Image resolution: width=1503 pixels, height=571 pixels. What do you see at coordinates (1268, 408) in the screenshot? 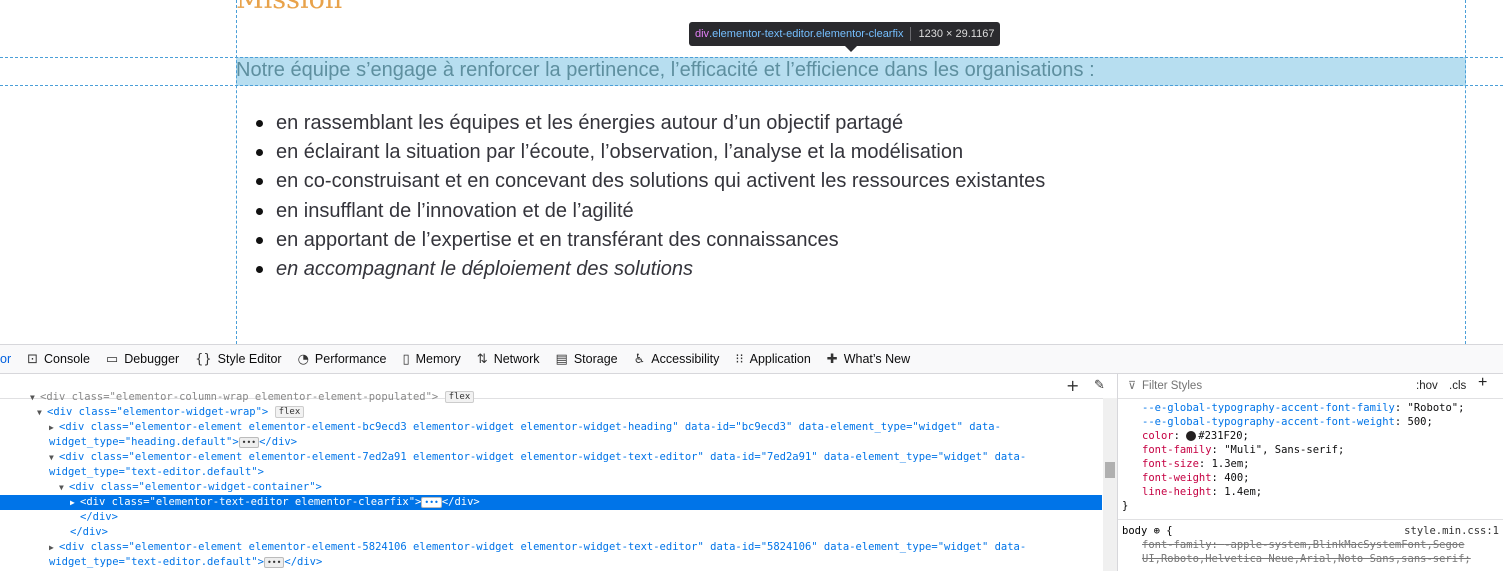
I see `property-name: --e-global-typography-accent-font-family` at bounding box center [1268, 408].